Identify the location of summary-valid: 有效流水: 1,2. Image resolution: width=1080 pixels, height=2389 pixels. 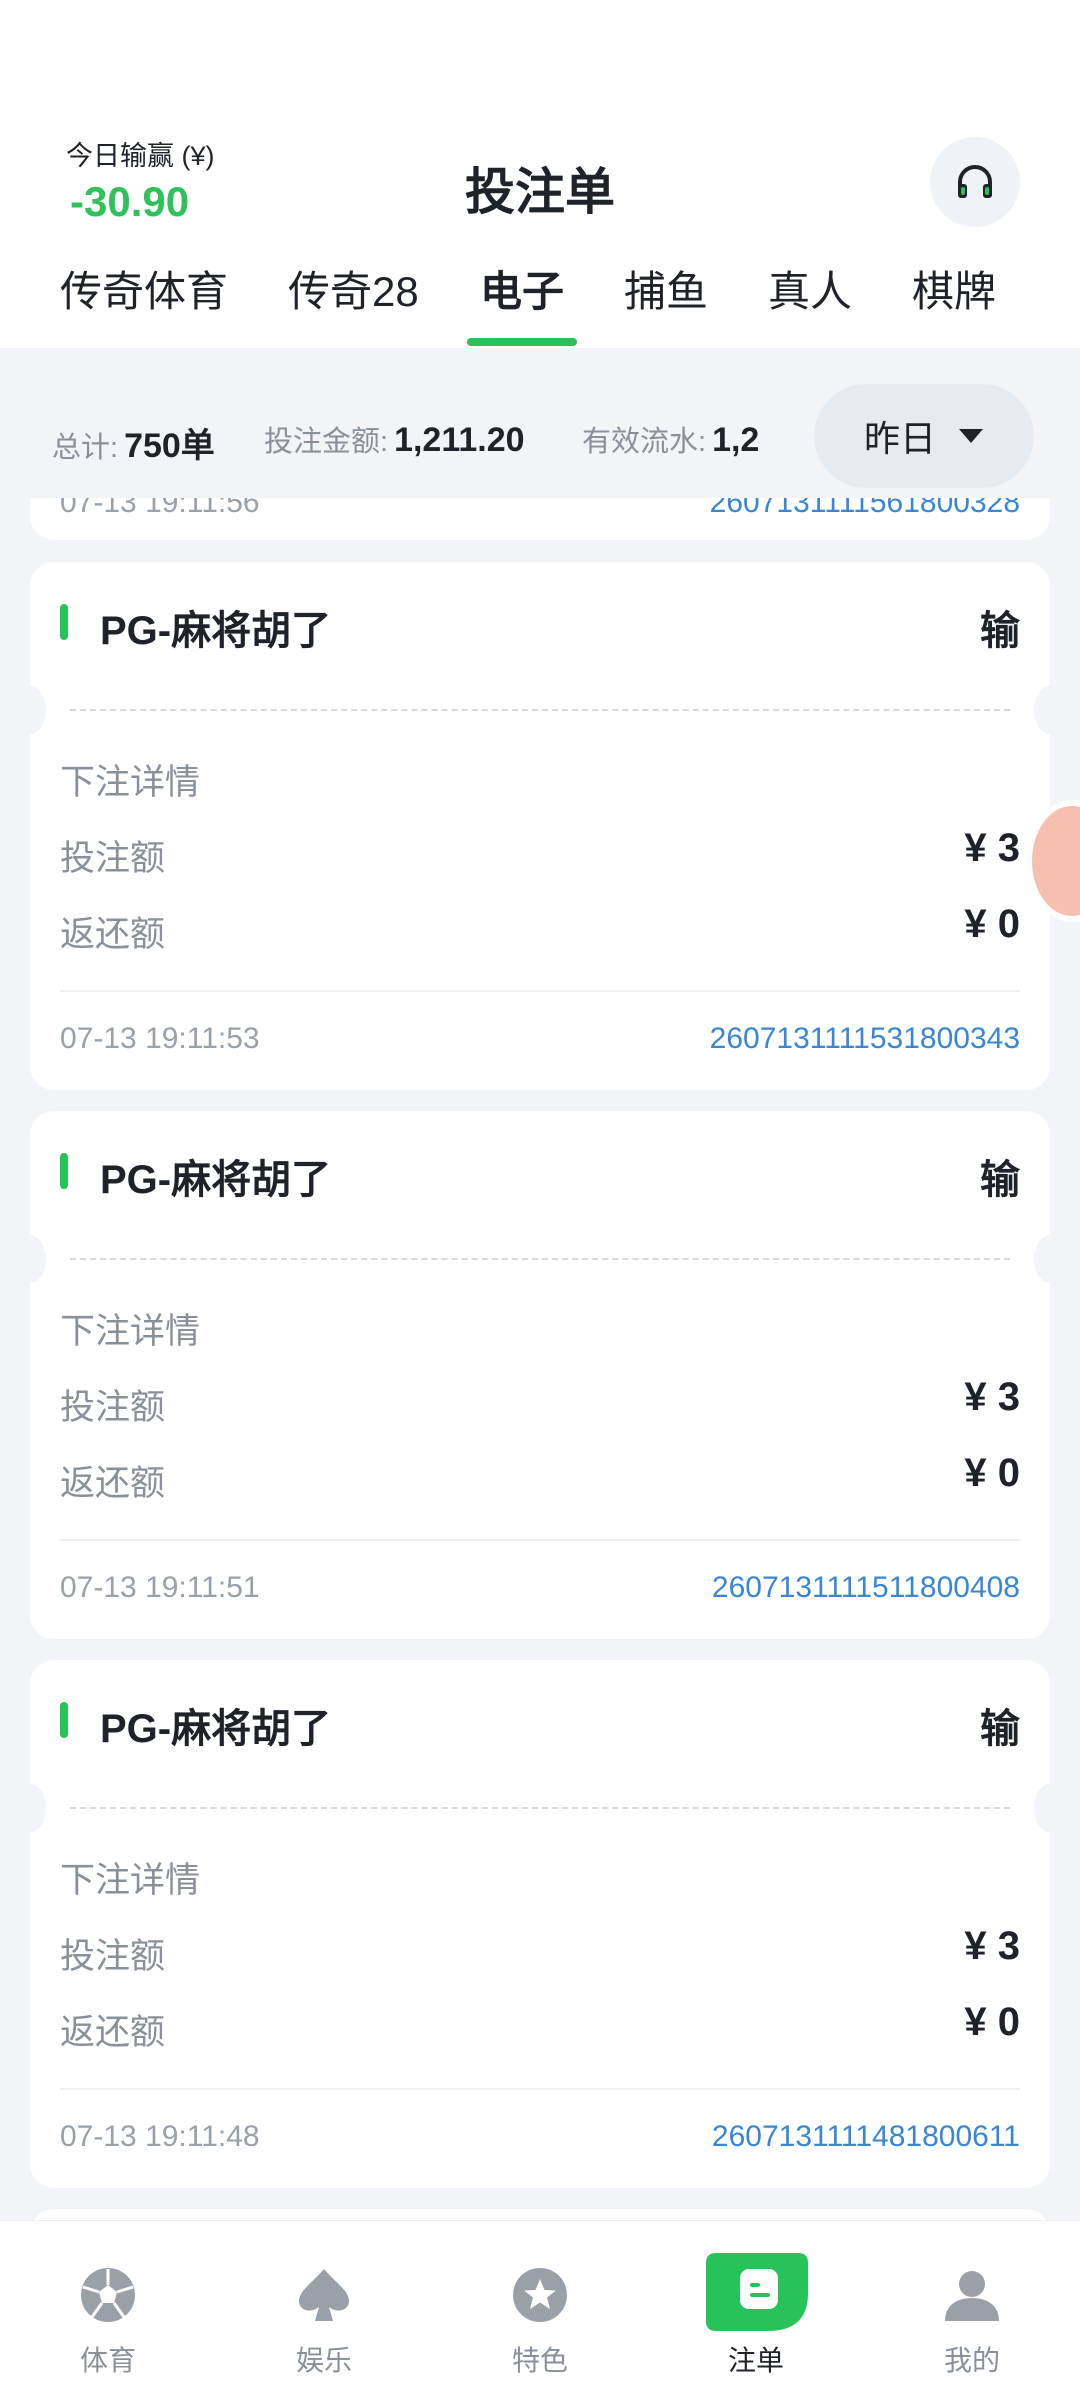
(670, 439).